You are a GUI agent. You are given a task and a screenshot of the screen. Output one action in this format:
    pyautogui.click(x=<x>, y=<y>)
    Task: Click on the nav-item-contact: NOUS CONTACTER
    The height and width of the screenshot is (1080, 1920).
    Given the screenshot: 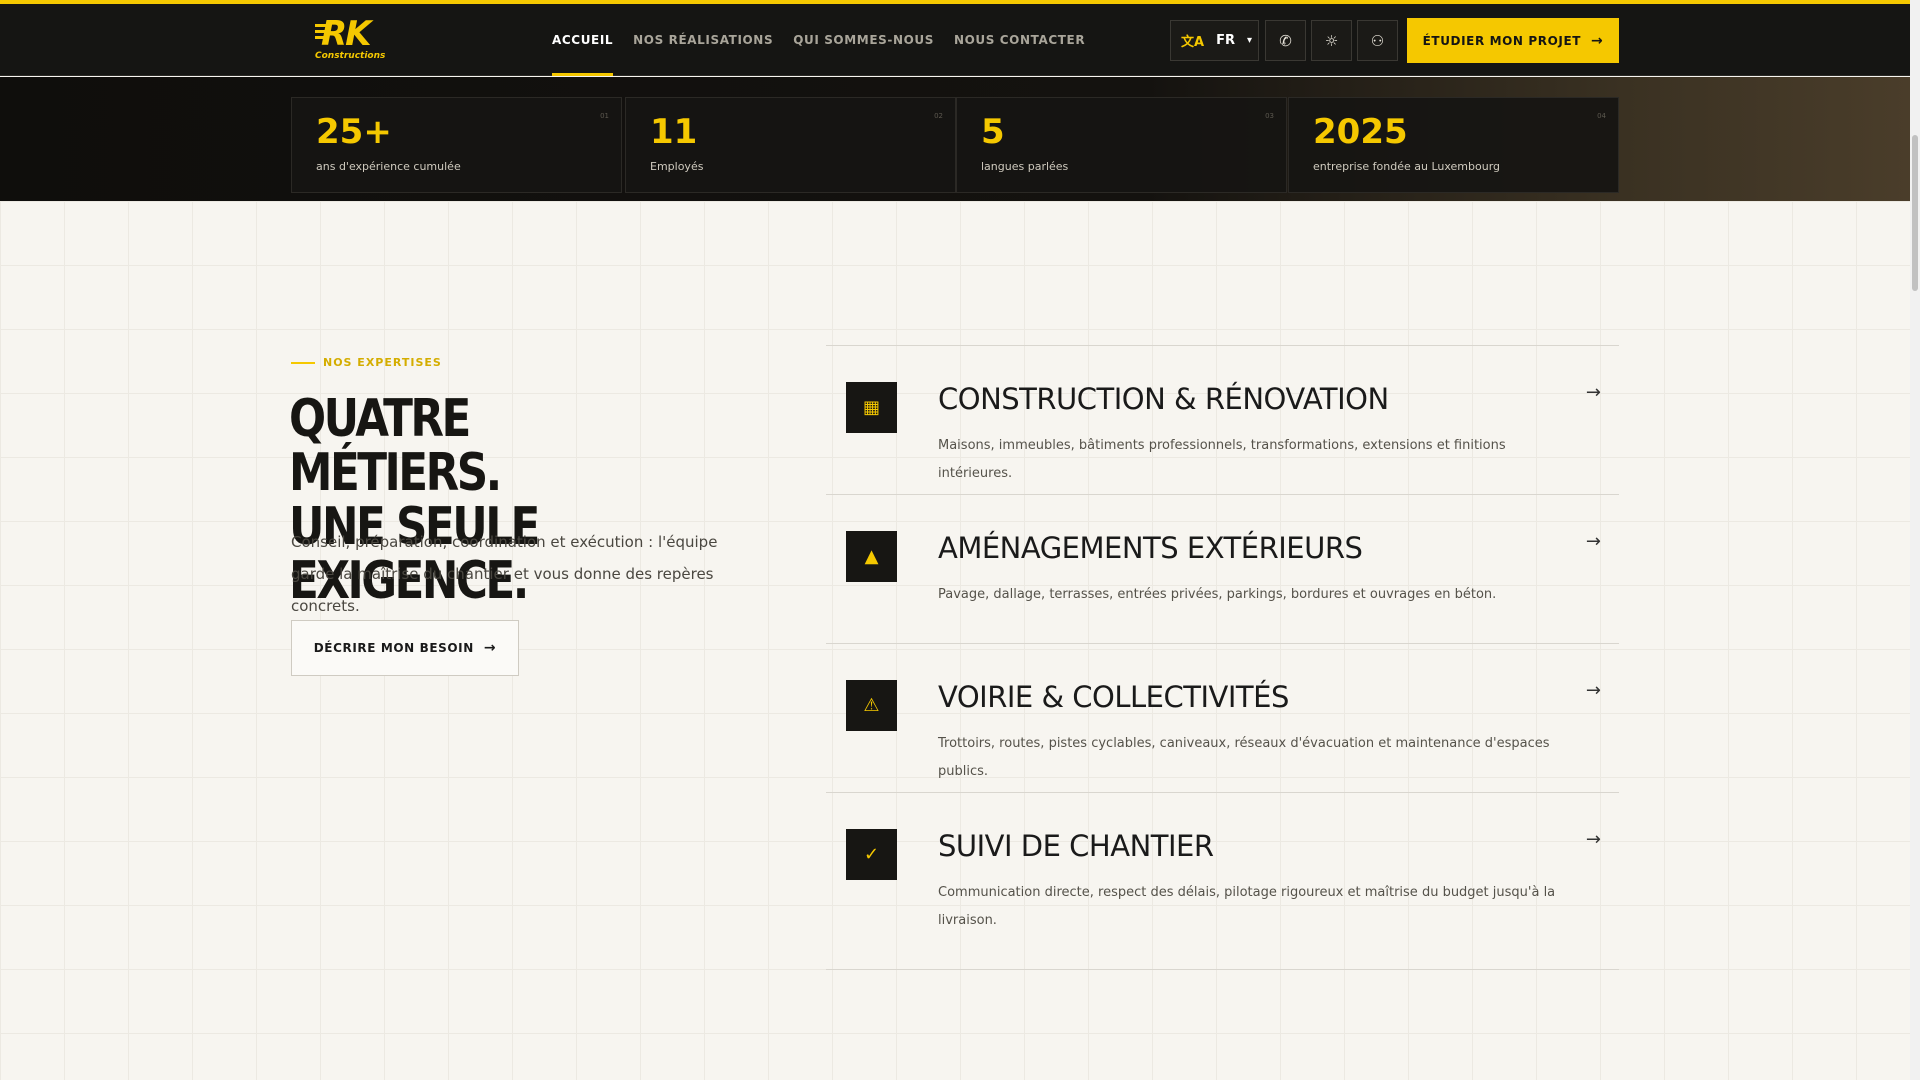 What is the action you would take?
    pyautogui.click(x=1019, y=40)
    